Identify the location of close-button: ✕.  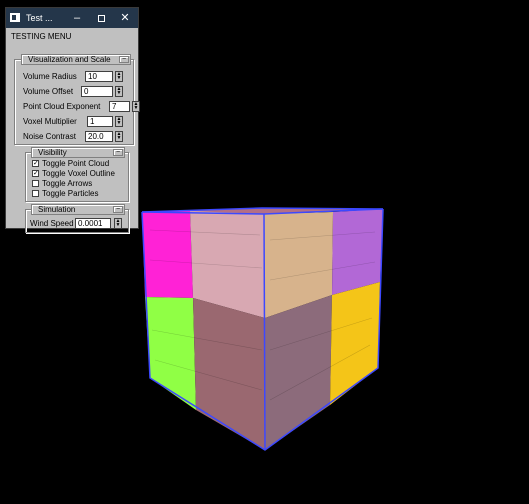
(125, 18).